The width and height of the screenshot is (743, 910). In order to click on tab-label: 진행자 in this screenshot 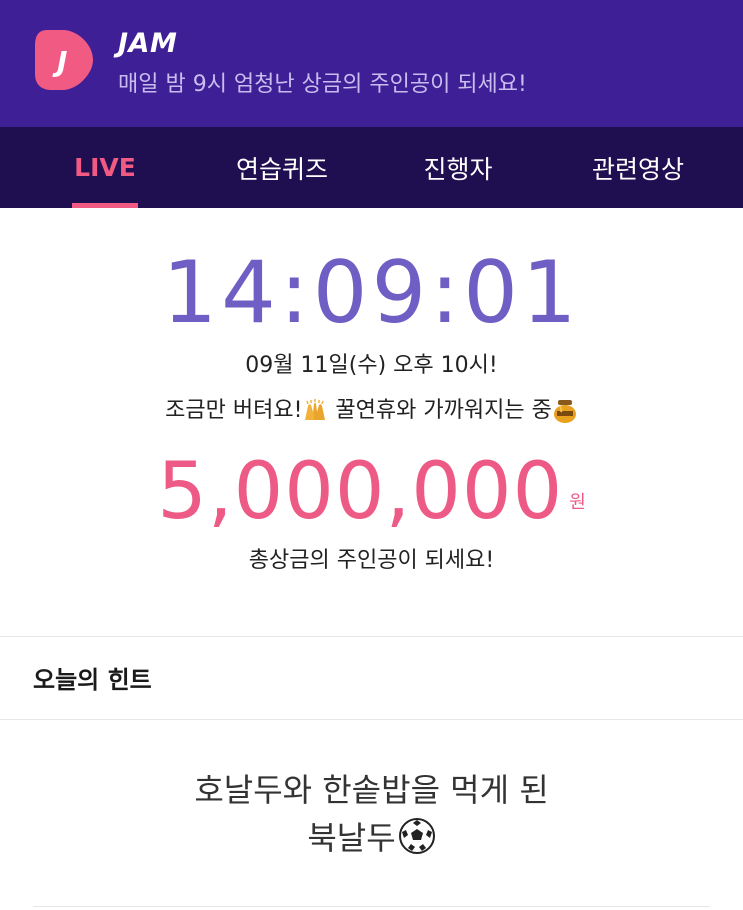, I will do `click(458, 169)`.